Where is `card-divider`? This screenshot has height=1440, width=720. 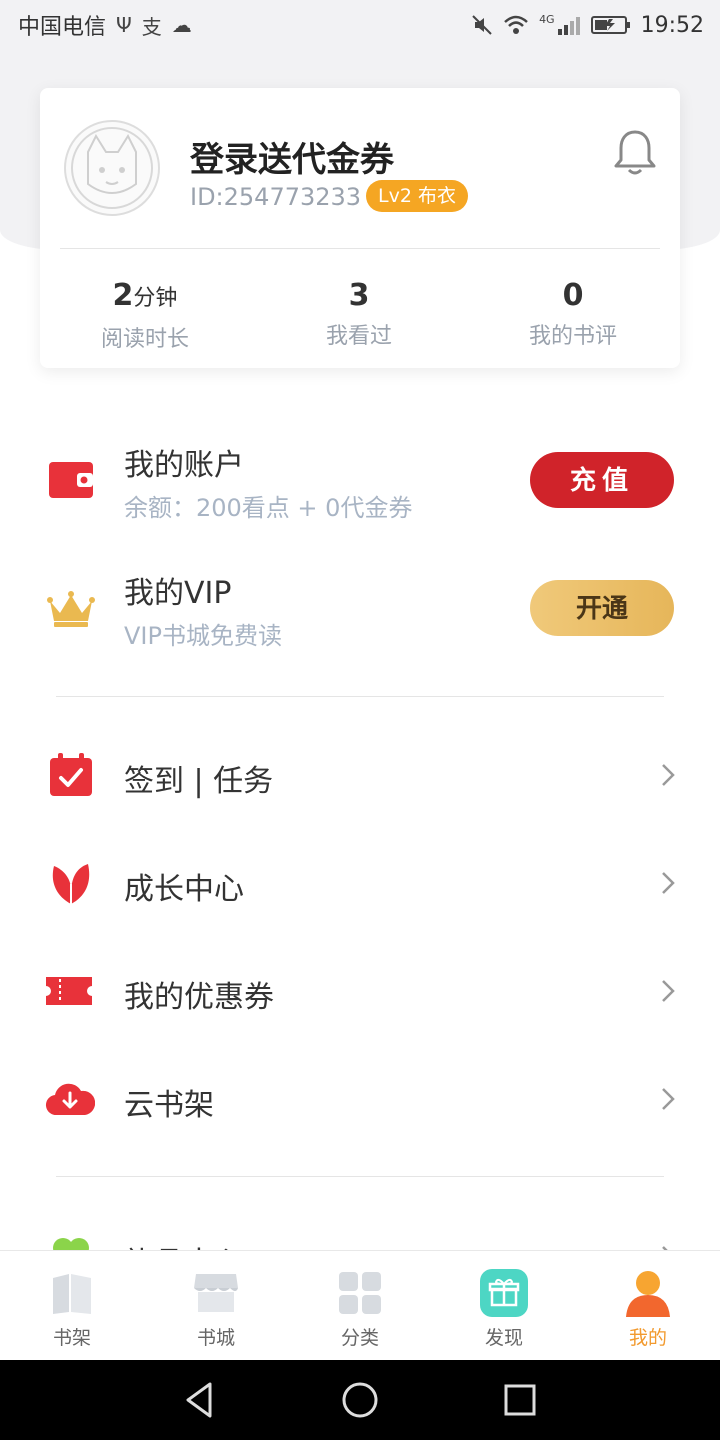 card-divider is located at coordinates (360, 248).